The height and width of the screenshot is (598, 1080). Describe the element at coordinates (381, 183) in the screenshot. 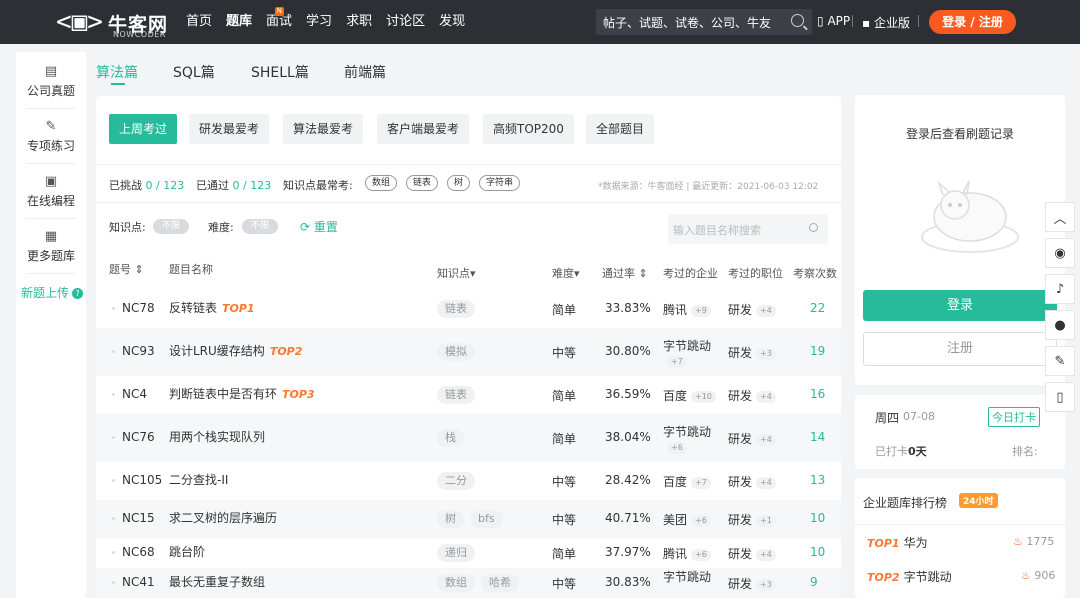

I see `kp-chip: 数组` at that location.